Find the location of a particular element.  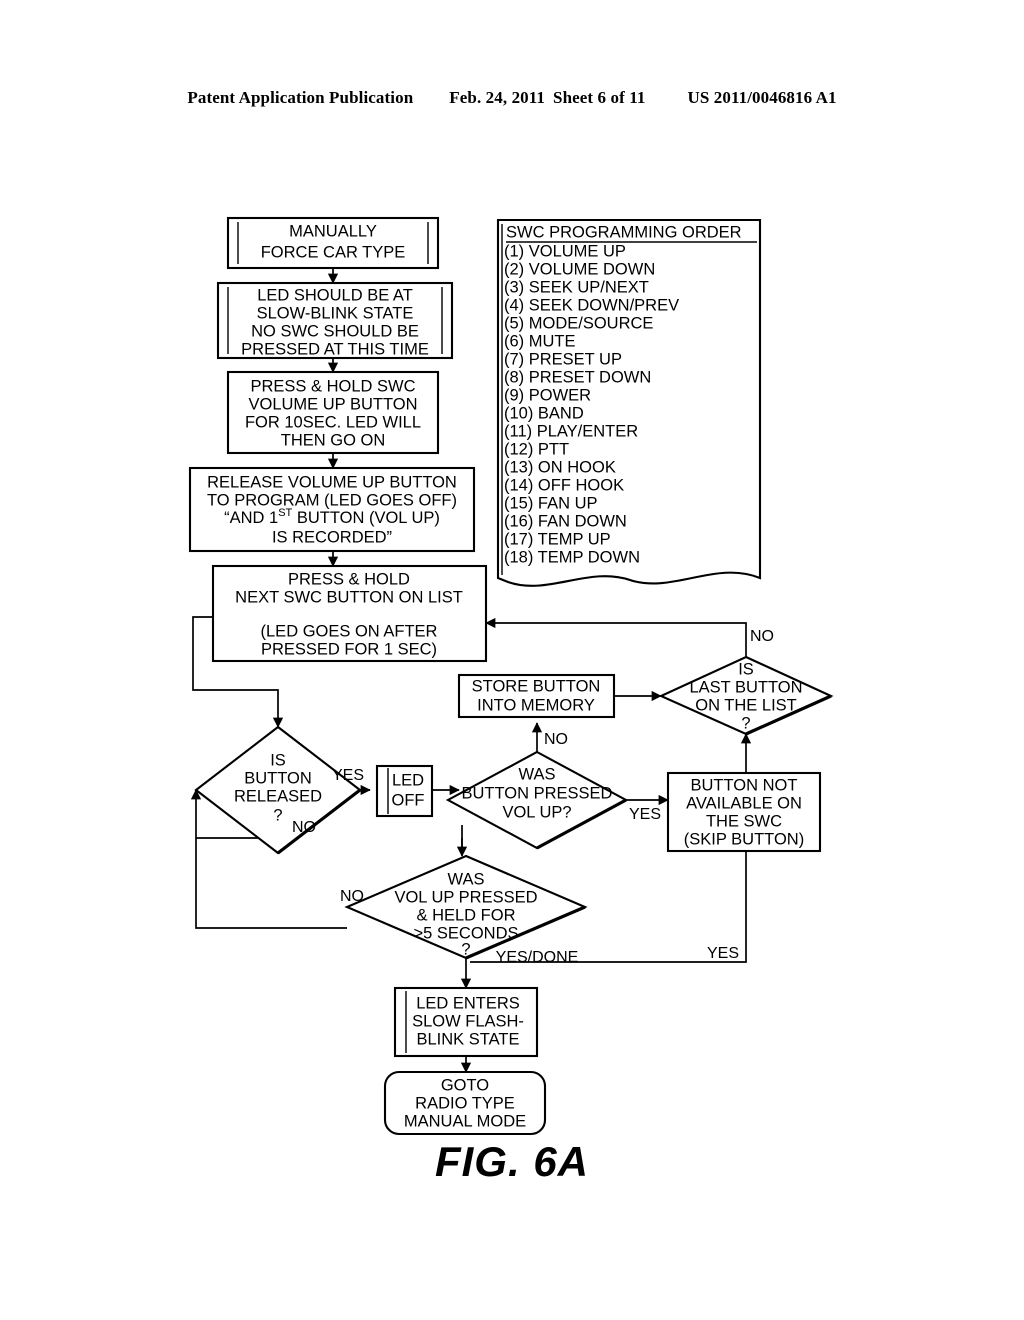

node-is-last-button-on-list: IS LAST BUTTON ON THE LIST ? is located at coordinates (746, 695).